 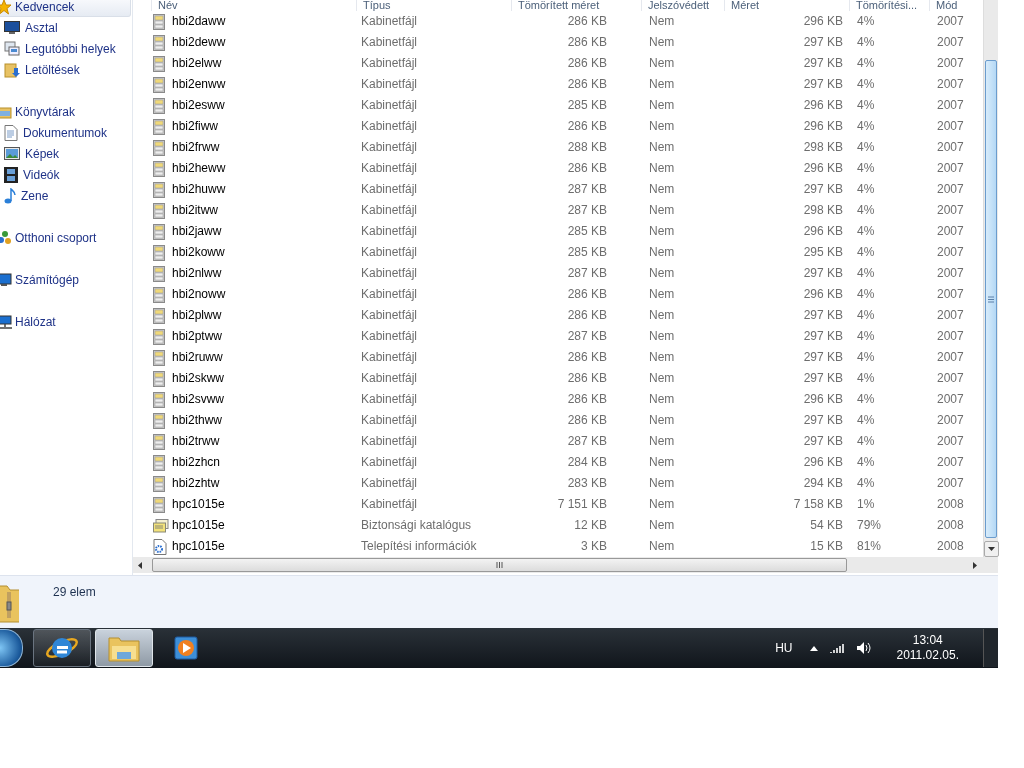 What do you see at coordinates (265, 483) in the screenshot?
I see `file-name: hbi2zhtw` at bounding box center [265, 483].